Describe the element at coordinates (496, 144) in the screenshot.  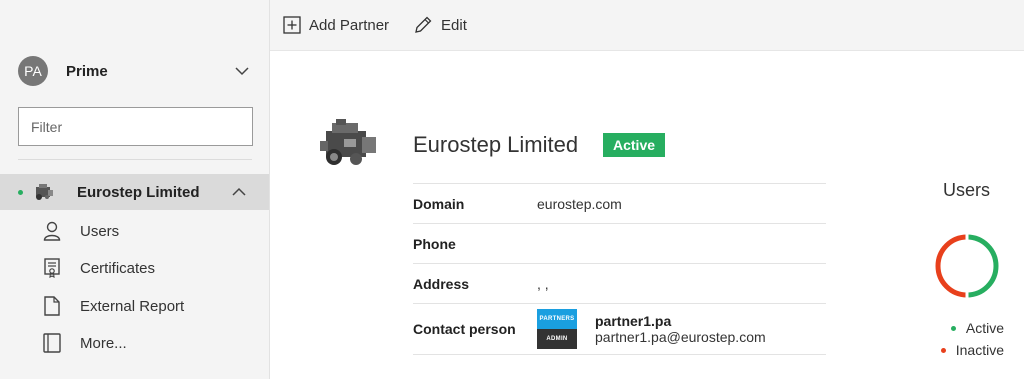
I see `page-title: Eurostep Limited` at that location.